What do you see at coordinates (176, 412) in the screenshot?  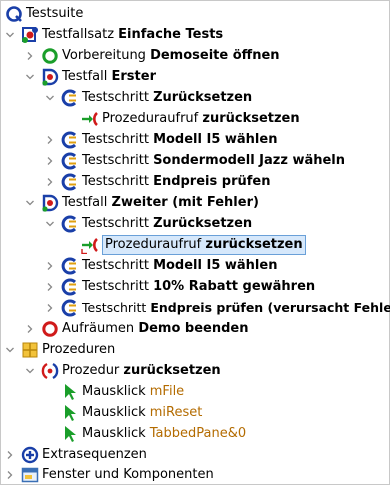 I see `component-id: miReset` at bounding box center [176, 412].